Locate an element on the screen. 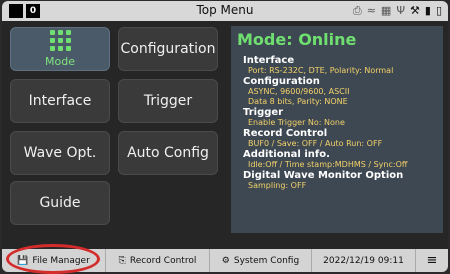 The image size is (450, 274). section-title-interface: Interface is located at coordinates (269, 60).